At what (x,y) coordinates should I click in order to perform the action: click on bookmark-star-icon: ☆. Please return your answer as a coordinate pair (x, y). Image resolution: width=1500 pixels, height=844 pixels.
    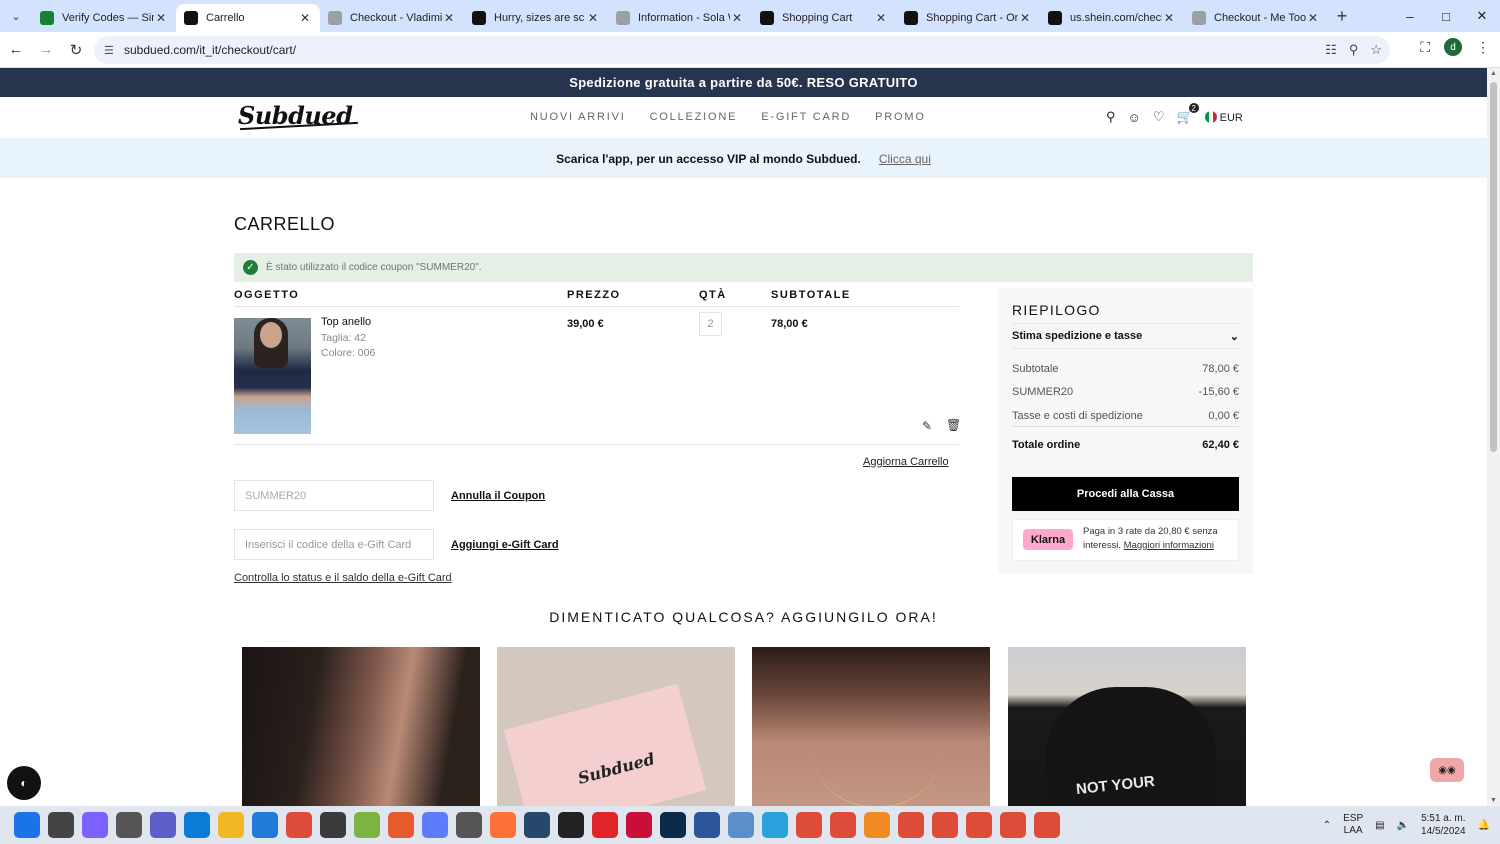
    Looking at the image, I should click on (1376, 50).